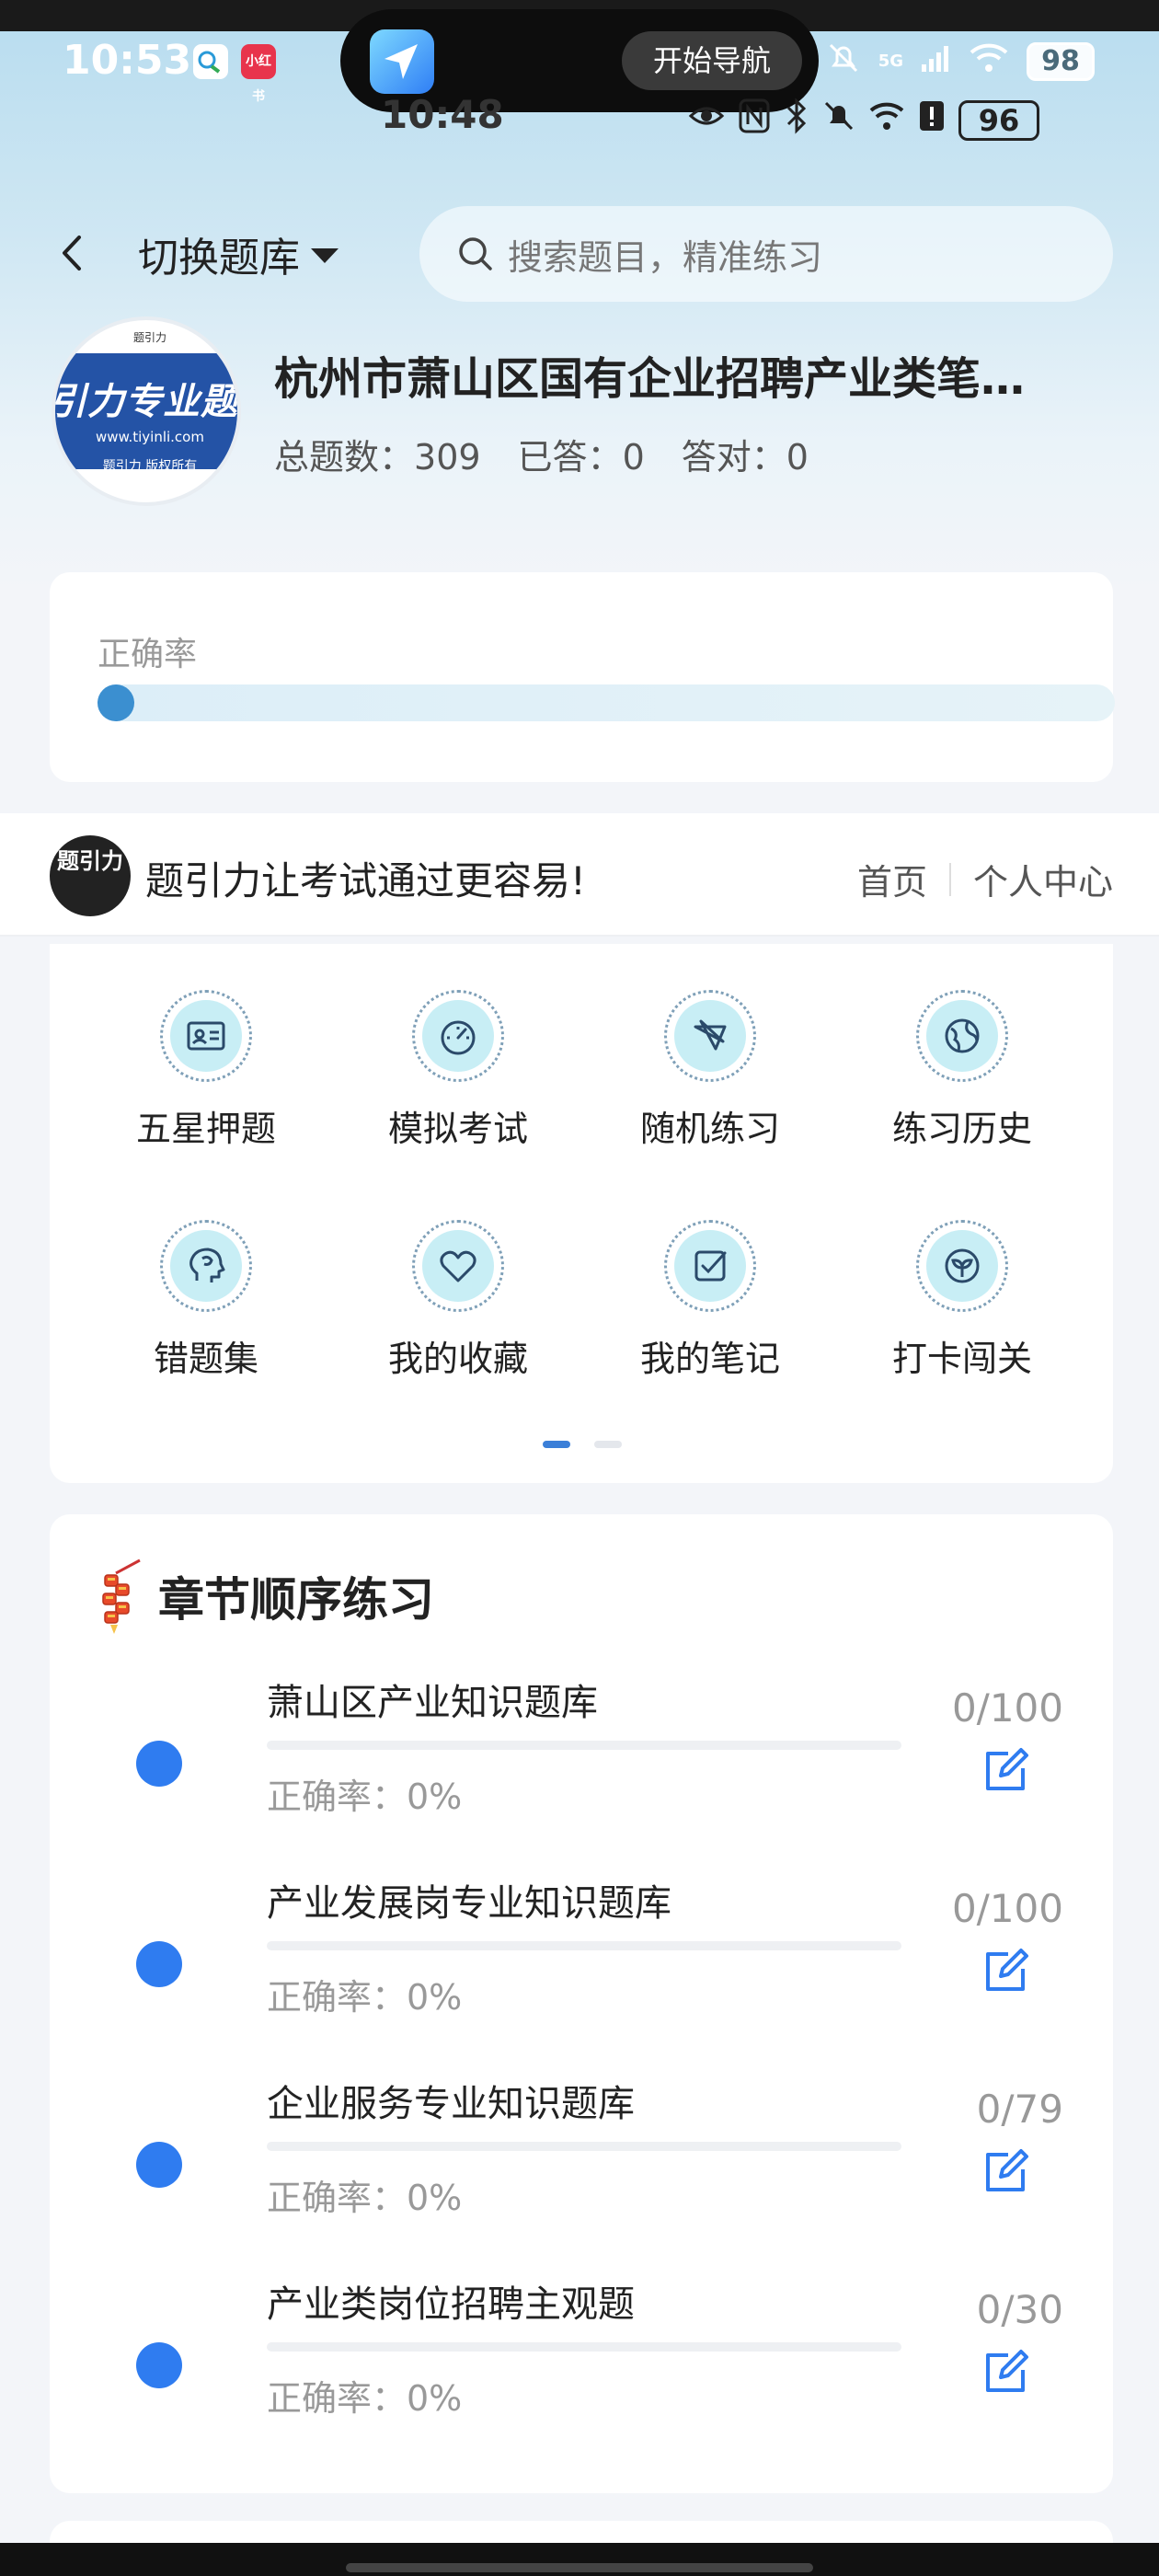  Describe the element at coordinates (206, 1312) in the screenshot. I see `feature-wrong-questions: 错题集` at that location.